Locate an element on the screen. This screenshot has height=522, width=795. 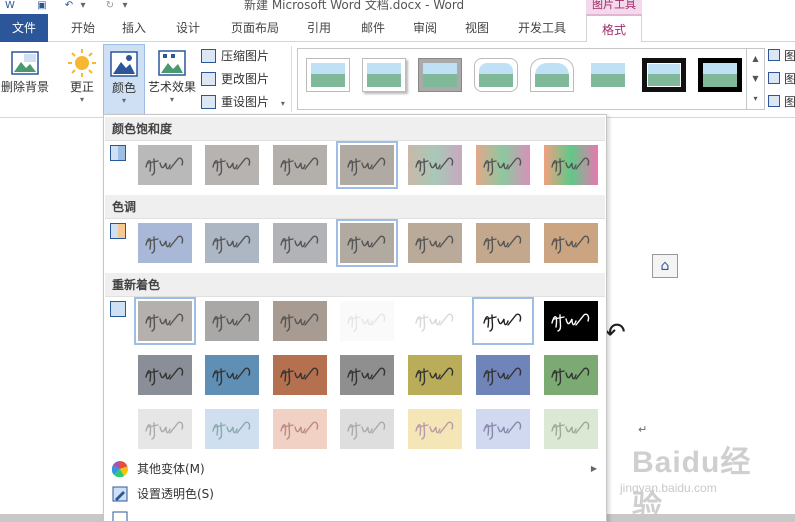
picture-layout-label: 图 is located at coordinates (789, 102).